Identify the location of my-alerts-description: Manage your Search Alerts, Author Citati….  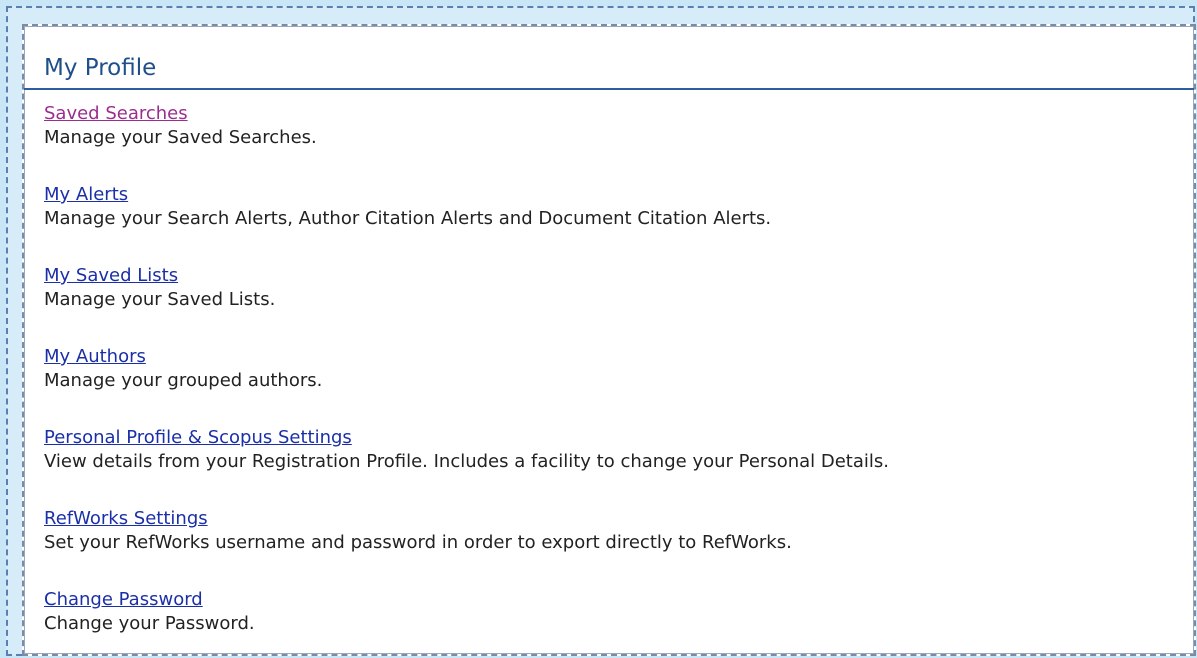
(408, 218).